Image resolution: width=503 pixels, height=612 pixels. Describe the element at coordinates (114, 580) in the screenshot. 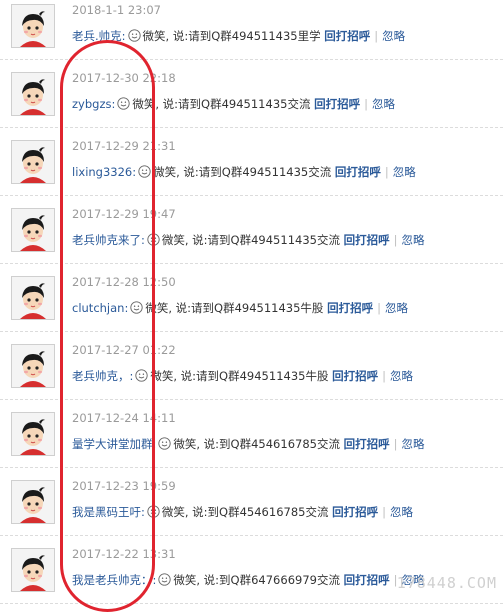

I see `username-link: 我是老兵帅克：:` at that location.